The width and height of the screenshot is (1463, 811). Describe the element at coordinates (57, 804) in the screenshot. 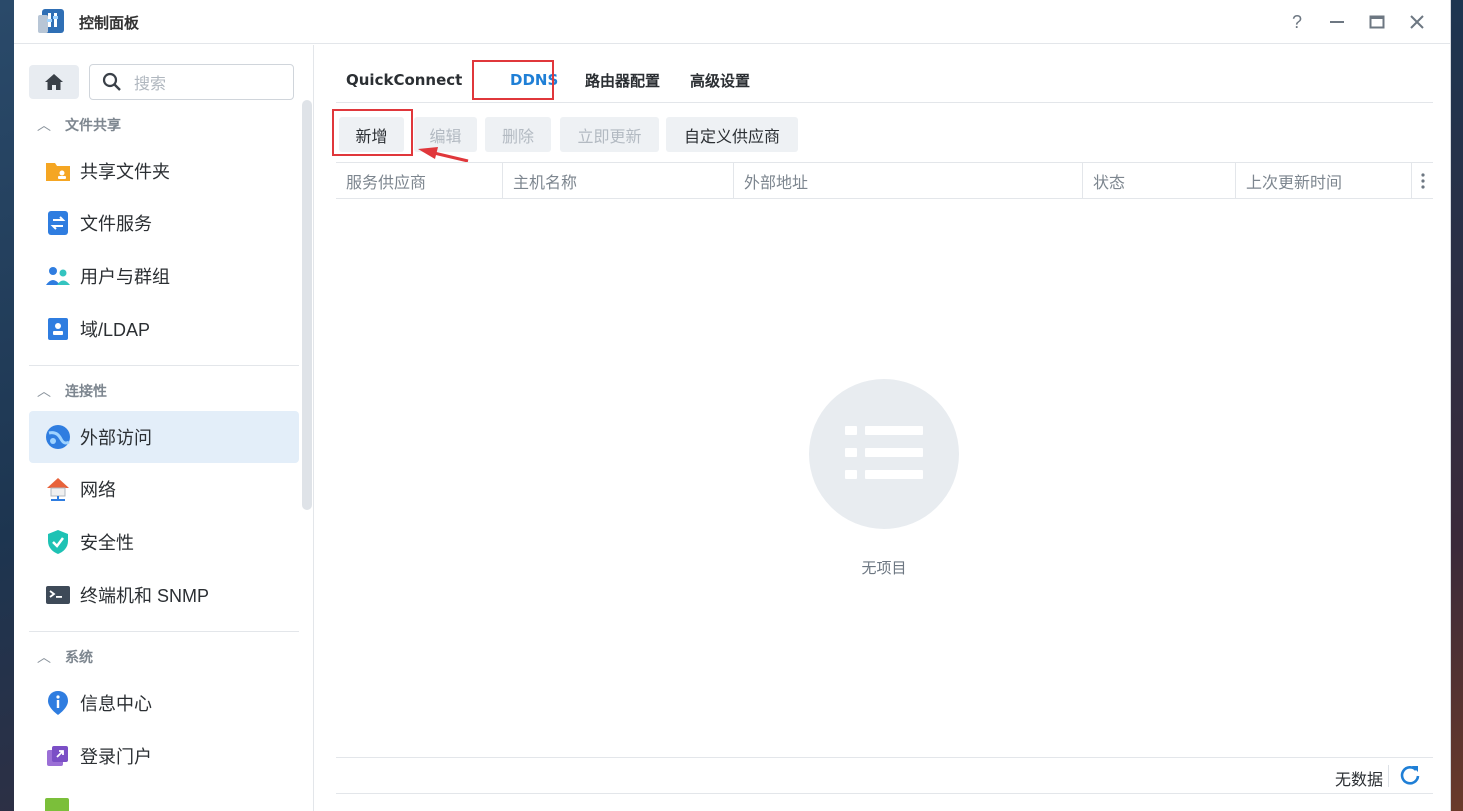

I see `partial-next-item-icon` at that location.